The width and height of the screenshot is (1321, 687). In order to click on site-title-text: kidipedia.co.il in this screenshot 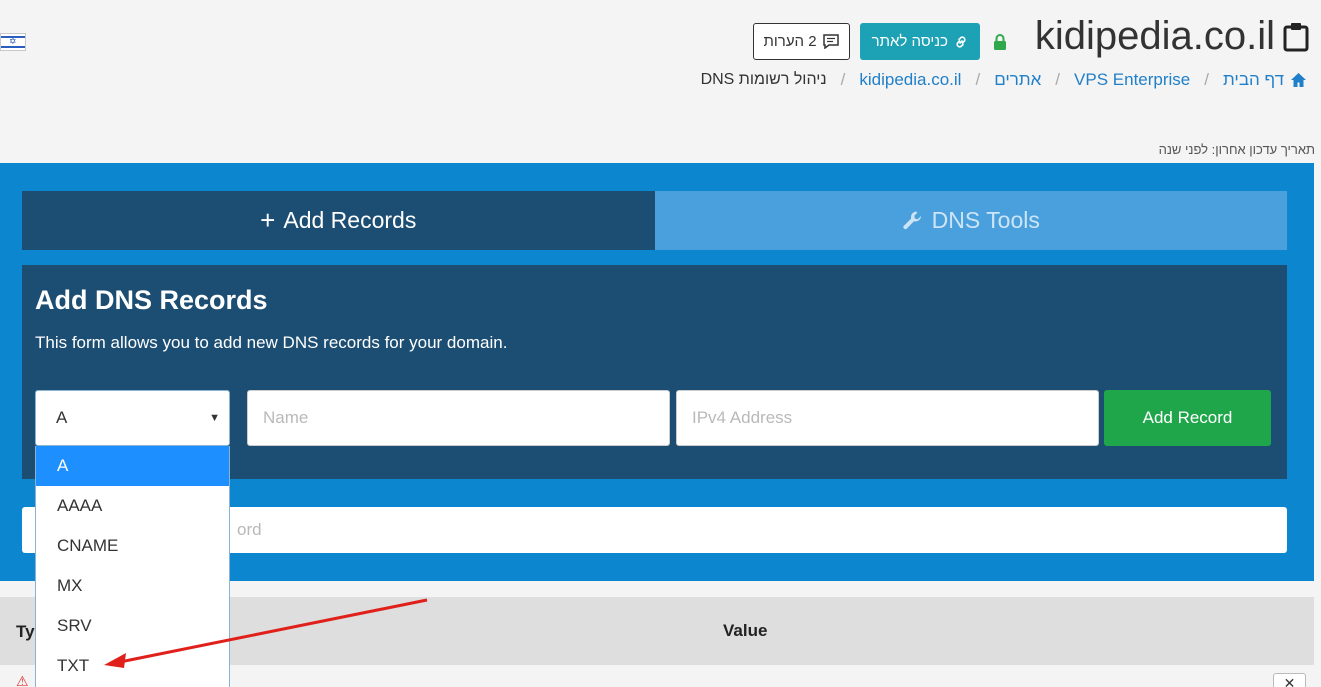, I will do `click(1154, 36)`.